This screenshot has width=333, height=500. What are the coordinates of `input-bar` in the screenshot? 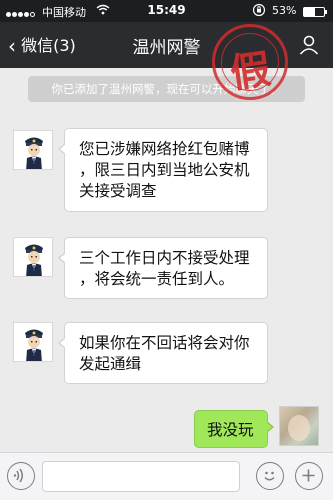 It's located at (166, 476).